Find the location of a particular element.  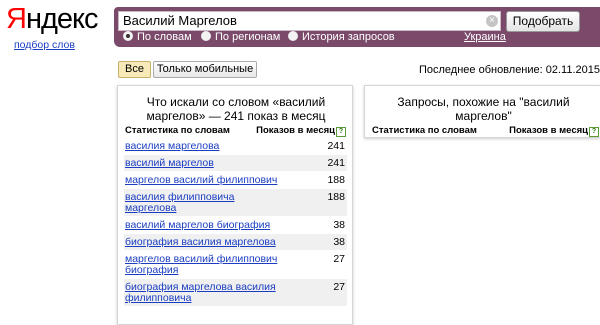

similar-panel-title: Запросы, похожие на "василий маргелов" is located at coordinates (483, 109).